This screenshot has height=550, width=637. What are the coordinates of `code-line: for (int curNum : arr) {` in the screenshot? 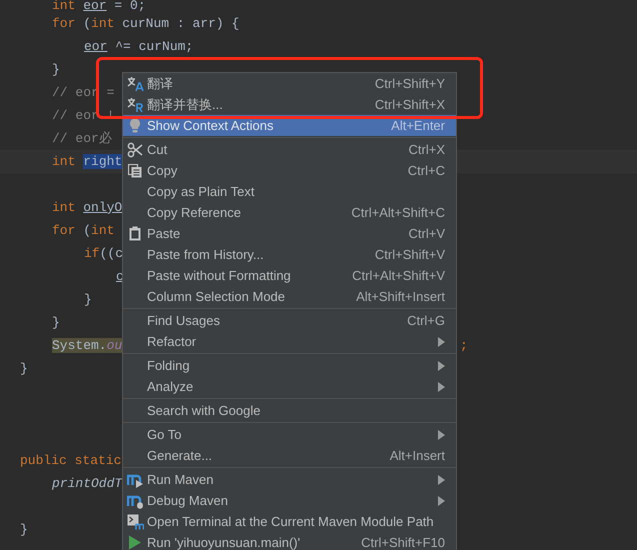 It's located at (146, 23).